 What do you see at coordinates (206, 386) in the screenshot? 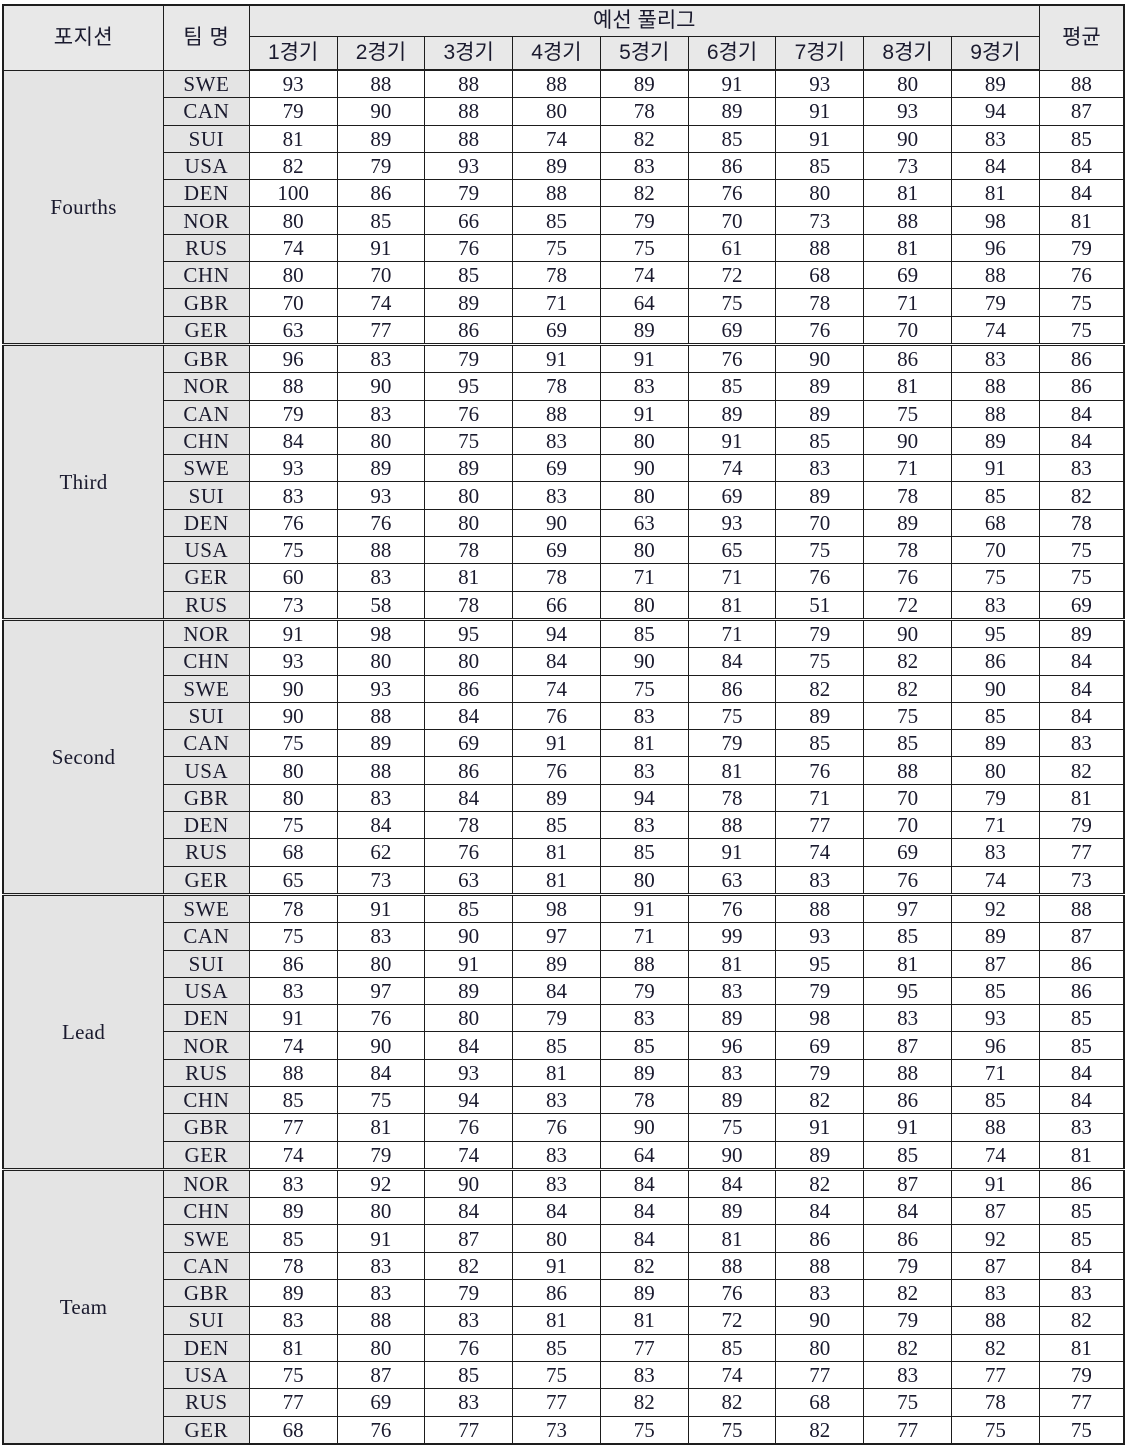
I see `team-cell: NOR` at bounding box center [206, 386].